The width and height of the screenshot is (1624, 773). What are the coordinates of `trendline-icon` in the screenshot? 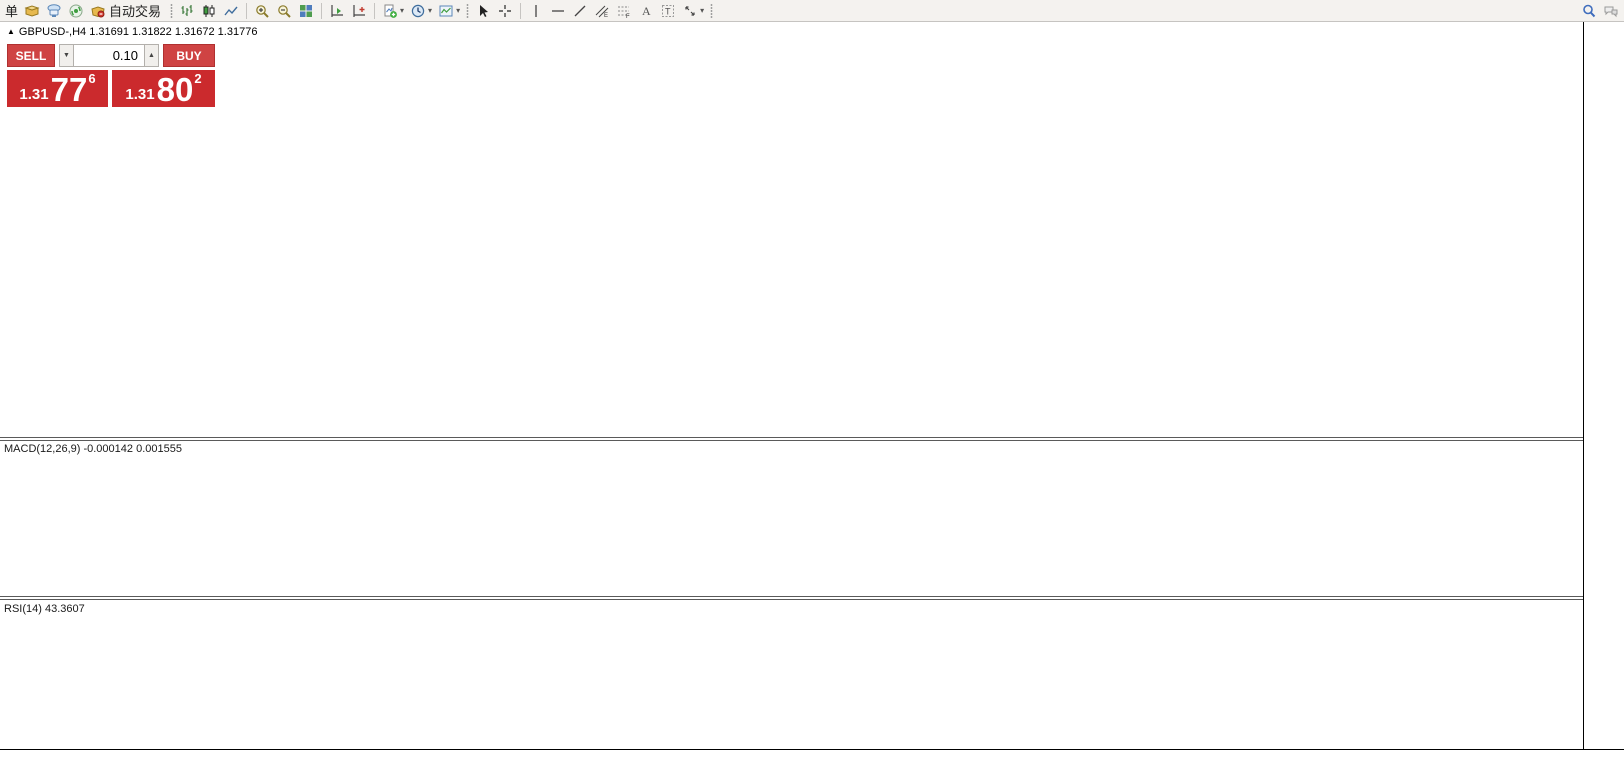 It's located at (580, 10).